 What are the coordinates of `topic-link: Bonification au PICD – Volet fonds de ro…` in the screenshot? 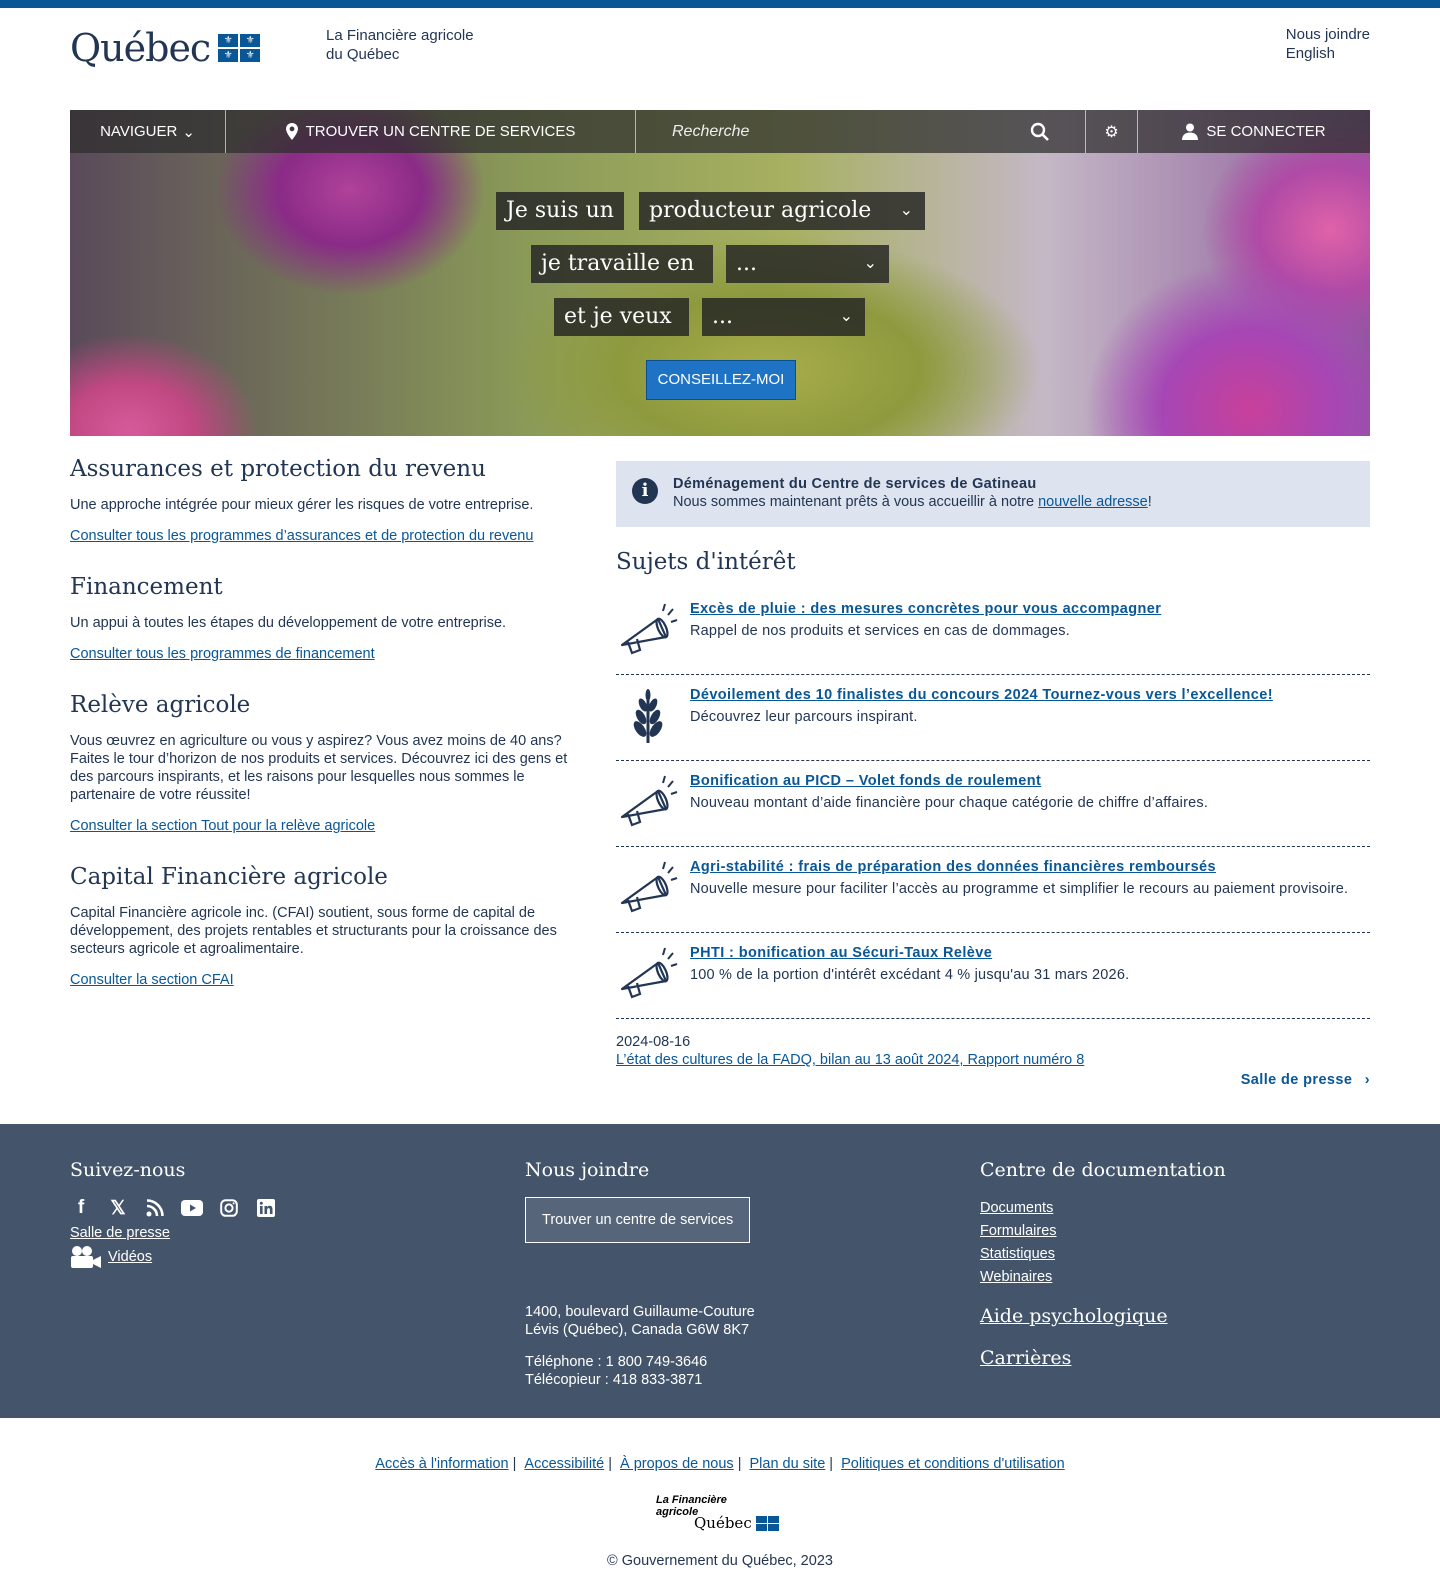 It's located at (1030, 781).